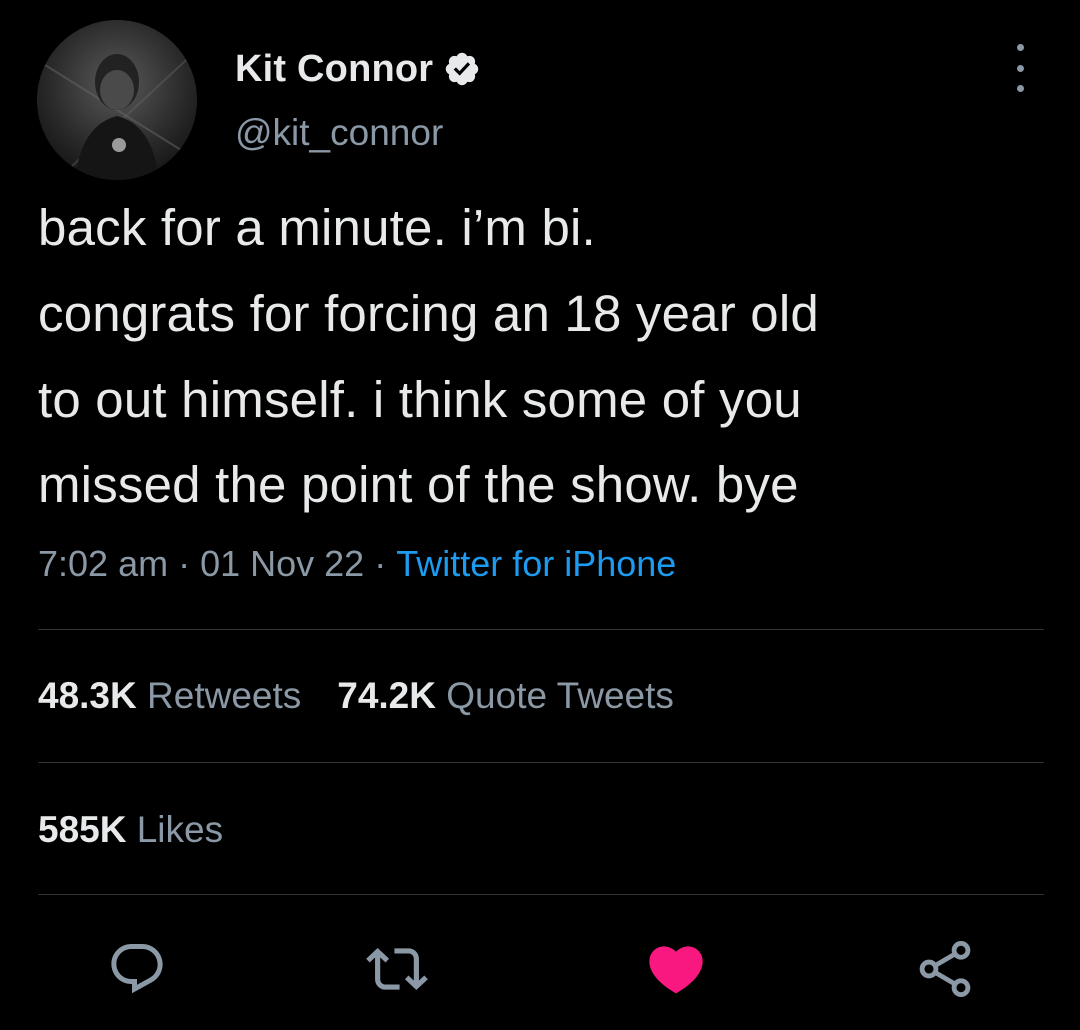 This screenshot has width=1080, height=1030. What do you see at coordinates (418, 484) in the screenshot?
I see `tweet-text-line: missed the point of the show. bye` at bounding box center [418, 484].